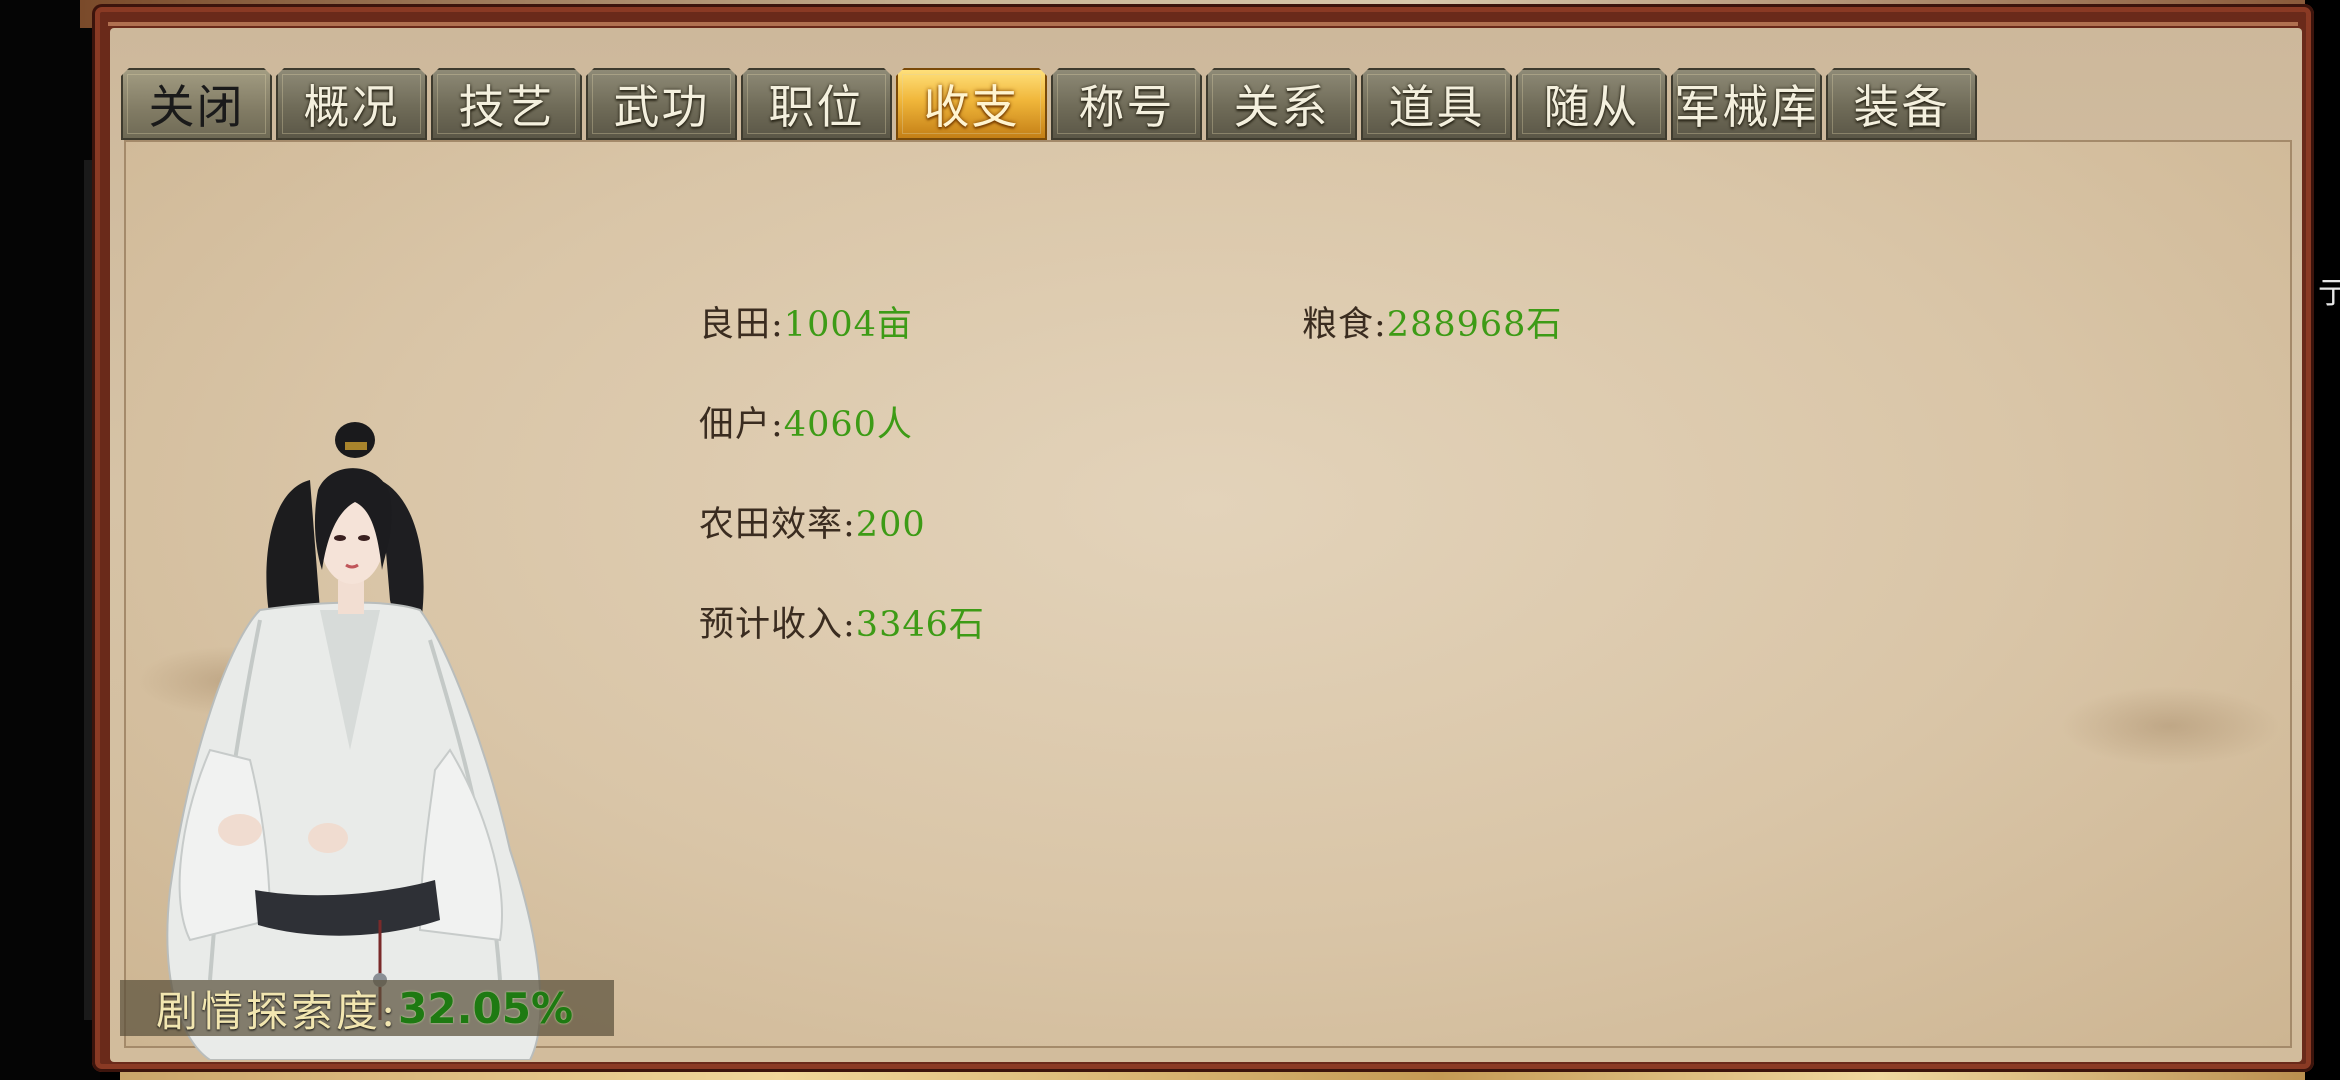 Image resolution: width=2340 pixels, height=1080 pixels. Describe the element at coordinates (1049, 105) in the screenshot. I see `tab-bar: 关闭 概况 技艺 武功 职位 收支 称号 关系 道具 随从 军械库 装备` at that location.